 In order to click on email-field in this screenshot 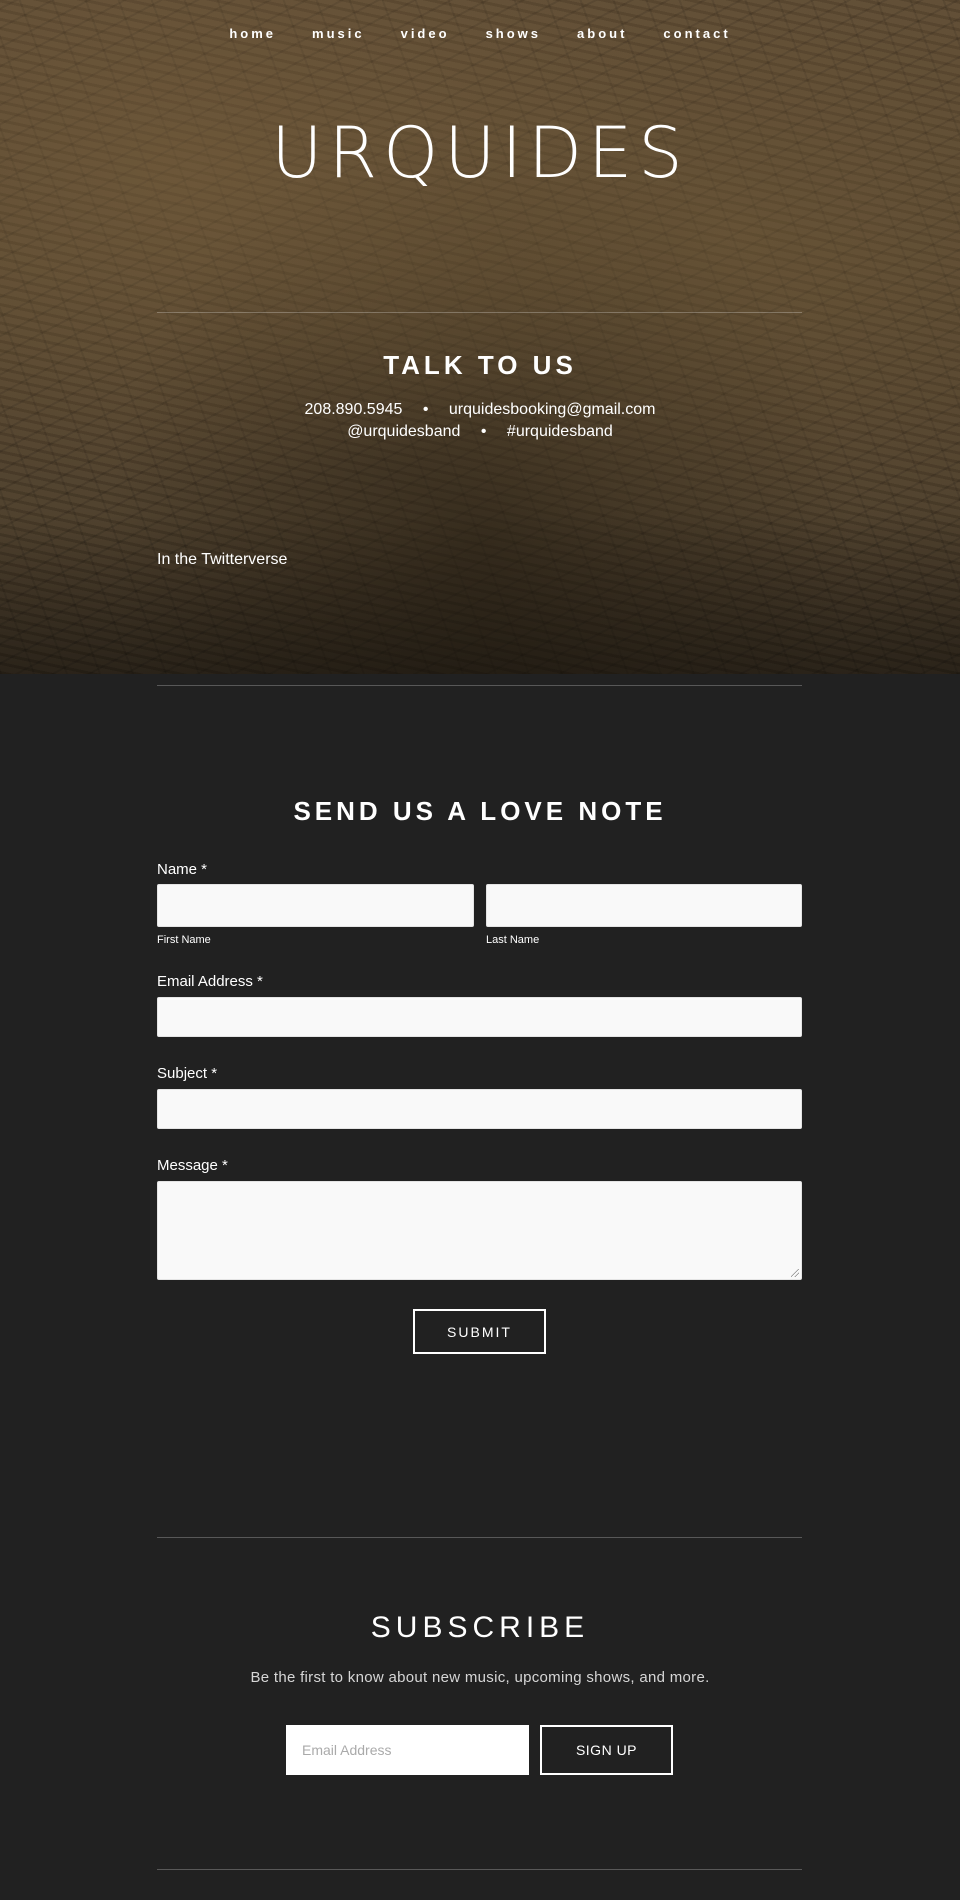, I will do `click(479, 1017)`.